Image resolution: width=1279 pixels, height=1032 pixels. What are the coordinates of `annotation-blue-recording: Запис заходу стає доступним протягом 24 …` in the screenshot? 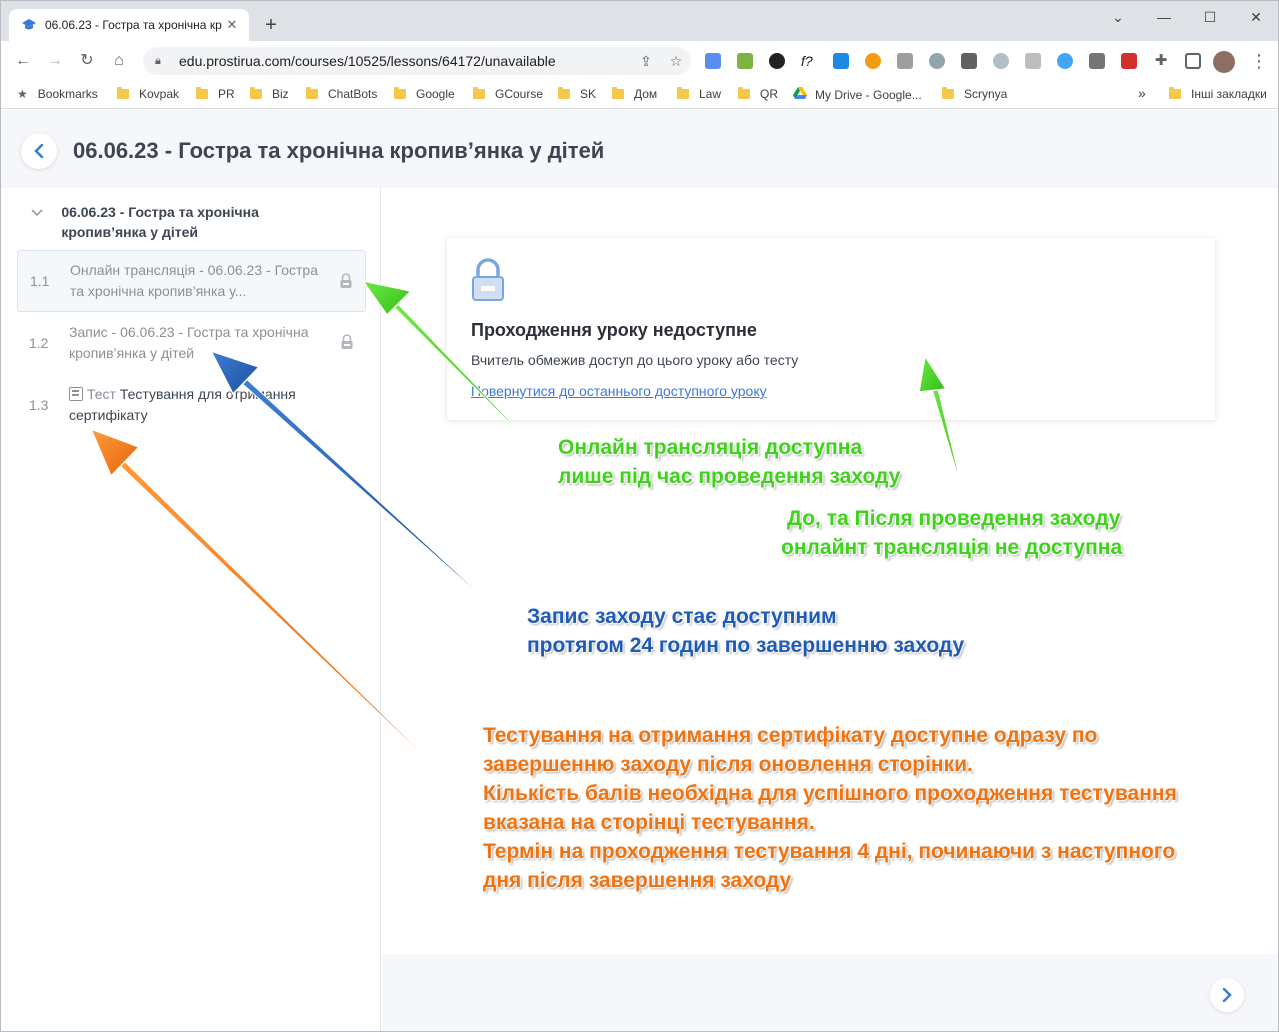 It's located at (746, 631).